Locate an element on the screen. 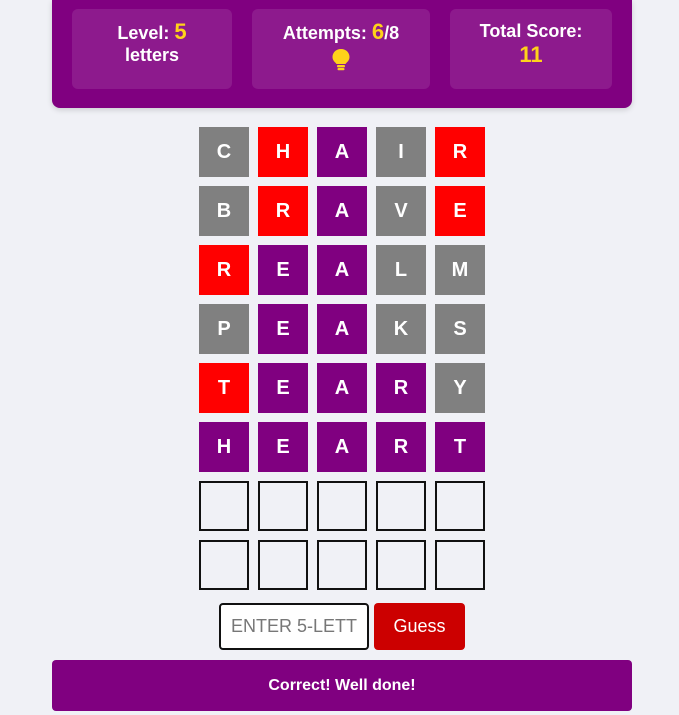 The height and width of the screenshot is (715, 679). level-panel: Level: 5 letters is located at coordinates (152, 49).